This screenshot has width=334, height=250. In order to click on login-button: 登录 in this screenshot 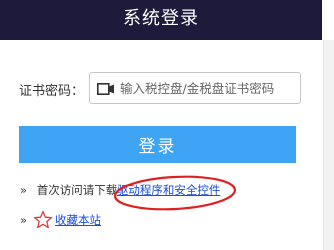, I will do `click(157, 144)`.